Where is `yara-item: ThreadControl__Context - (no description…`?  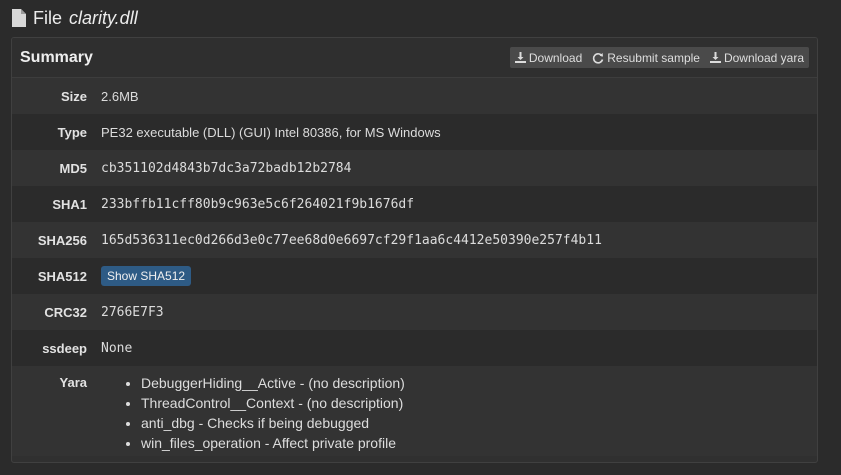 yara-item: ThreadControl__Context - (no description… is located at coordinates (479, 403).